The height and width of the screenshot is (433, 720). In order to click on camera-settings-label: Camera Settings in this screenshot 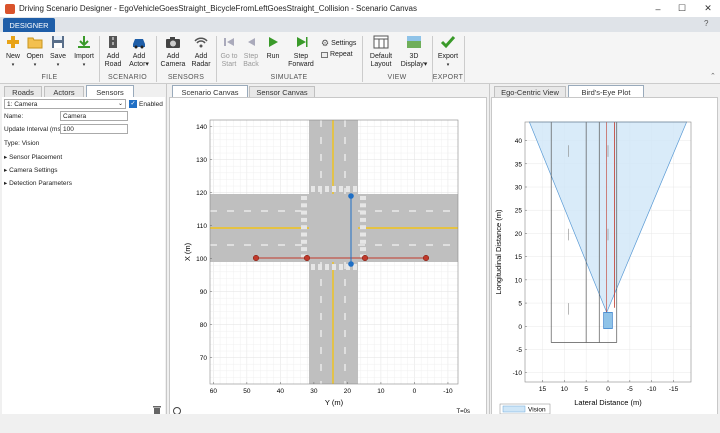, I will do `click(33, 170)`.